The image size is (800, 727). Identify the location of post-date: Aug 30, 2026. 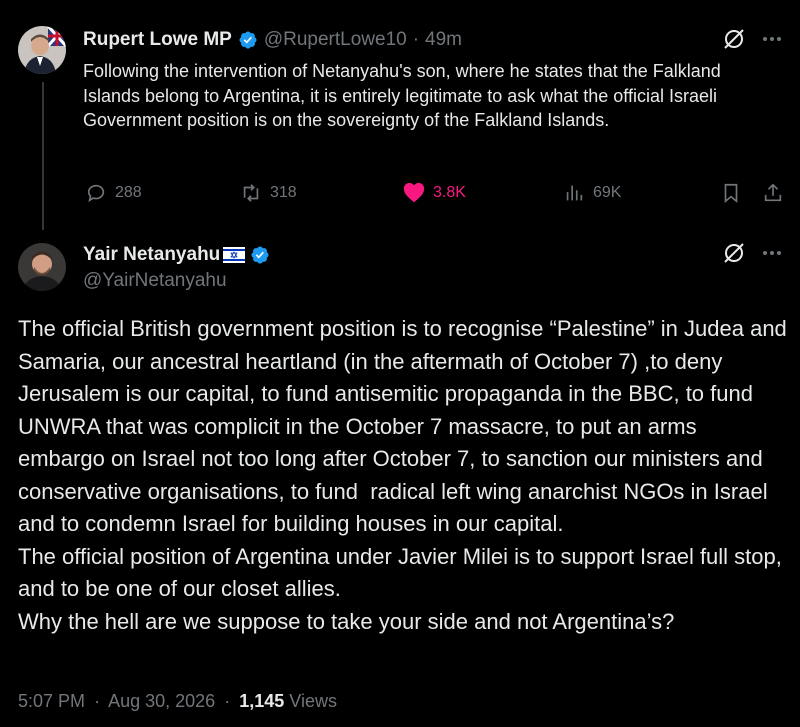
(161, 701).